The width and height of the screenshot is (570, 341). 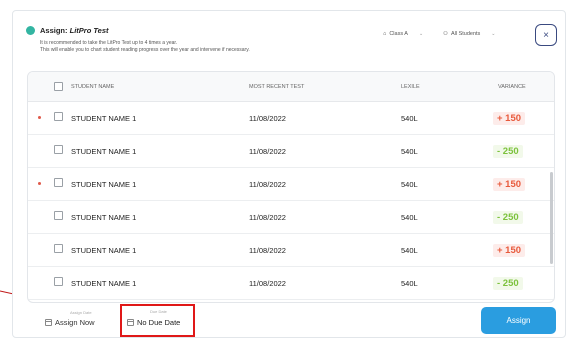 I want to click on table-scrollbar, so click(x=551, y=218).